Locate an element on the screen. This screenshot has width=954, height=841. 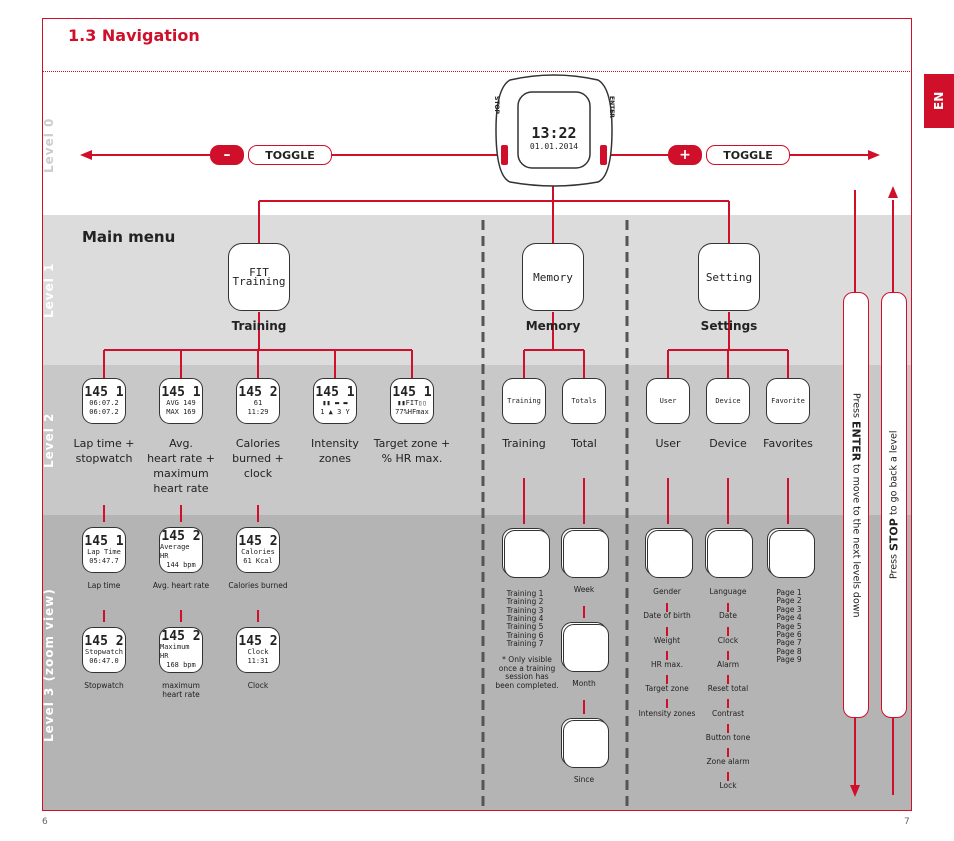
caption: Lap time is located at coordinates (104, 585).